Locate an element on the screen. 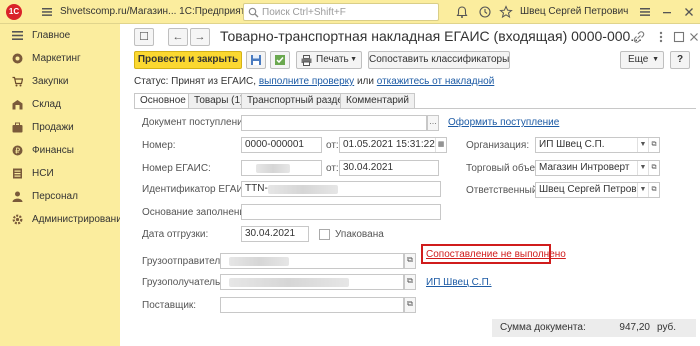 This screenshot has width=700, height=346. redacted-value is located at coordinates (273, 168).